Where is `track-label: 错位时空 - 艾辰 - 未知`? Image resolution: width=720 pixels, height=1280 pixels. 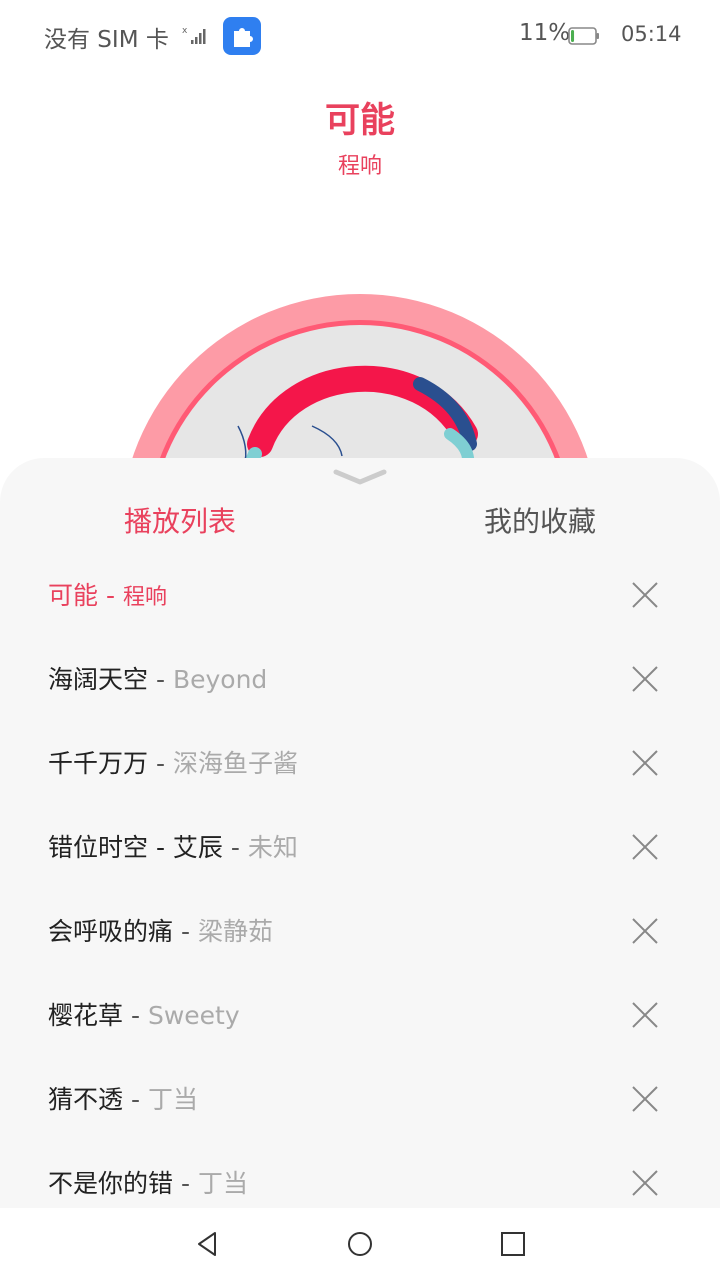 track-label: 错位时空 - 艾辰 - 未知 is located at coordinates (173, 846).